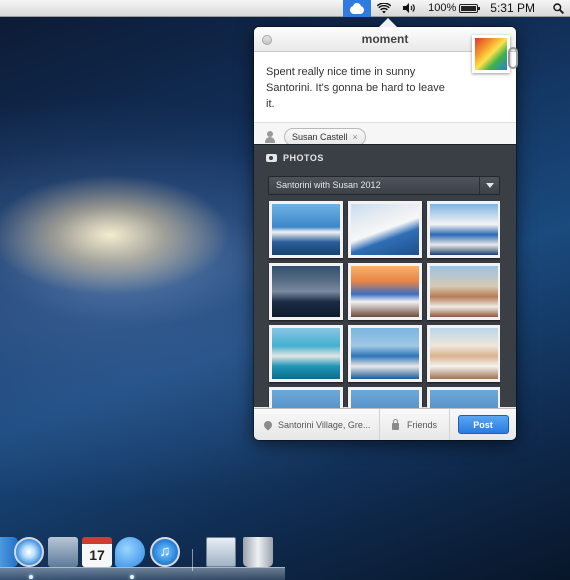  I want to click on album-select-value: Santorini with Susan 2012, so click(328, 185).